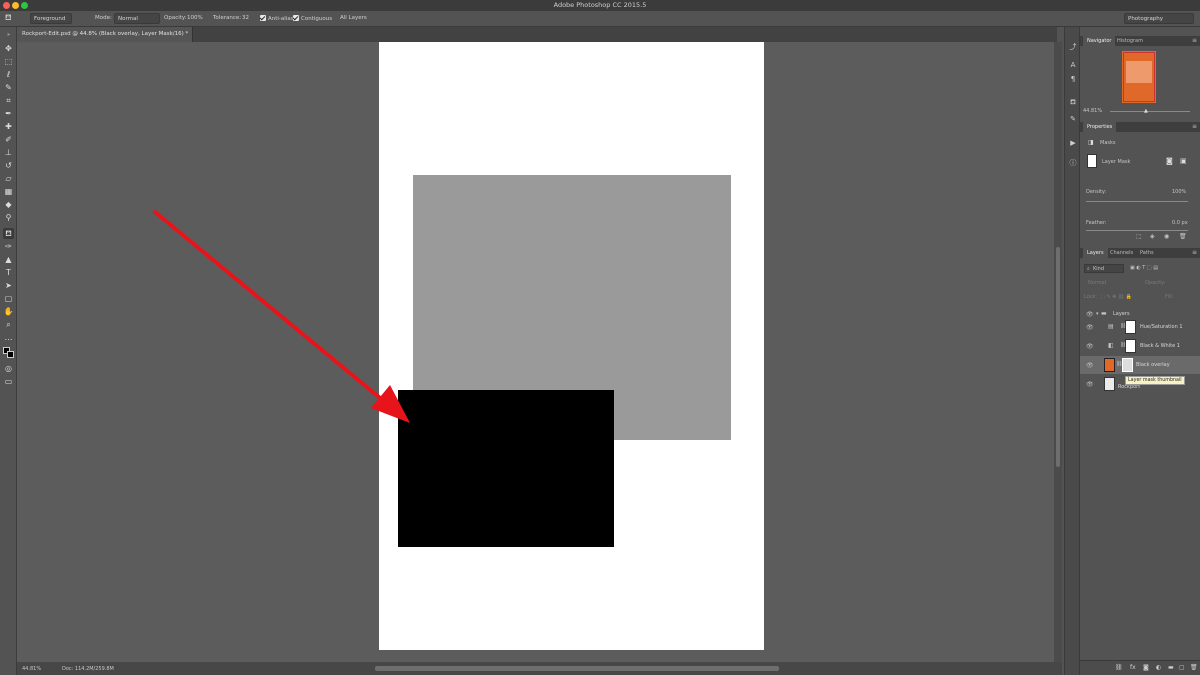 The image size is (1200, 675). Describe the element at coordinates (1073, 65) in the screenshot. I see `character-panel-icon: A` at that location.